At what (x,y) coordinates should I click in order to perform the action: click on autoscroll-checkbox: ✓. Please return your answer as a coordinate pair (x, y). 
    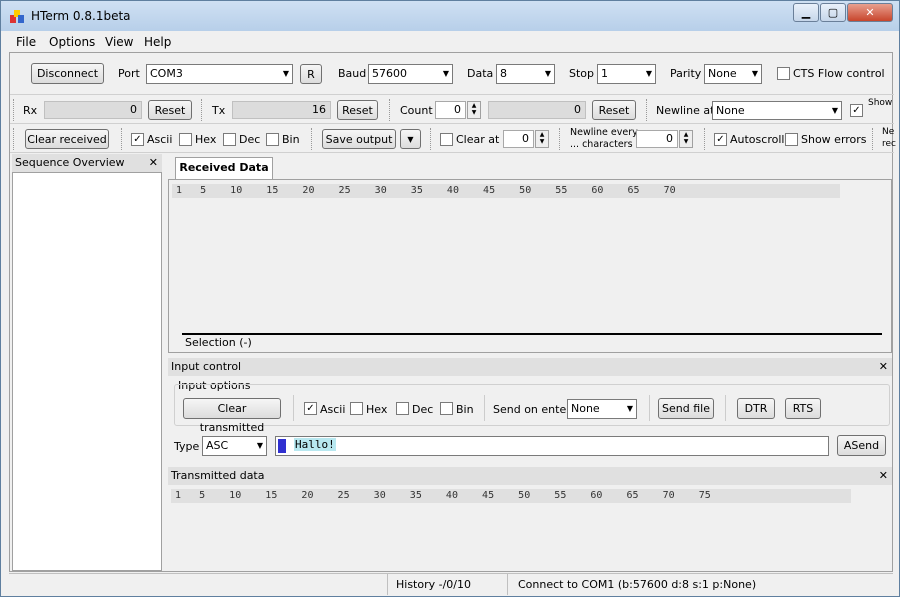
    Looking at the image, I should click on (720, 139).